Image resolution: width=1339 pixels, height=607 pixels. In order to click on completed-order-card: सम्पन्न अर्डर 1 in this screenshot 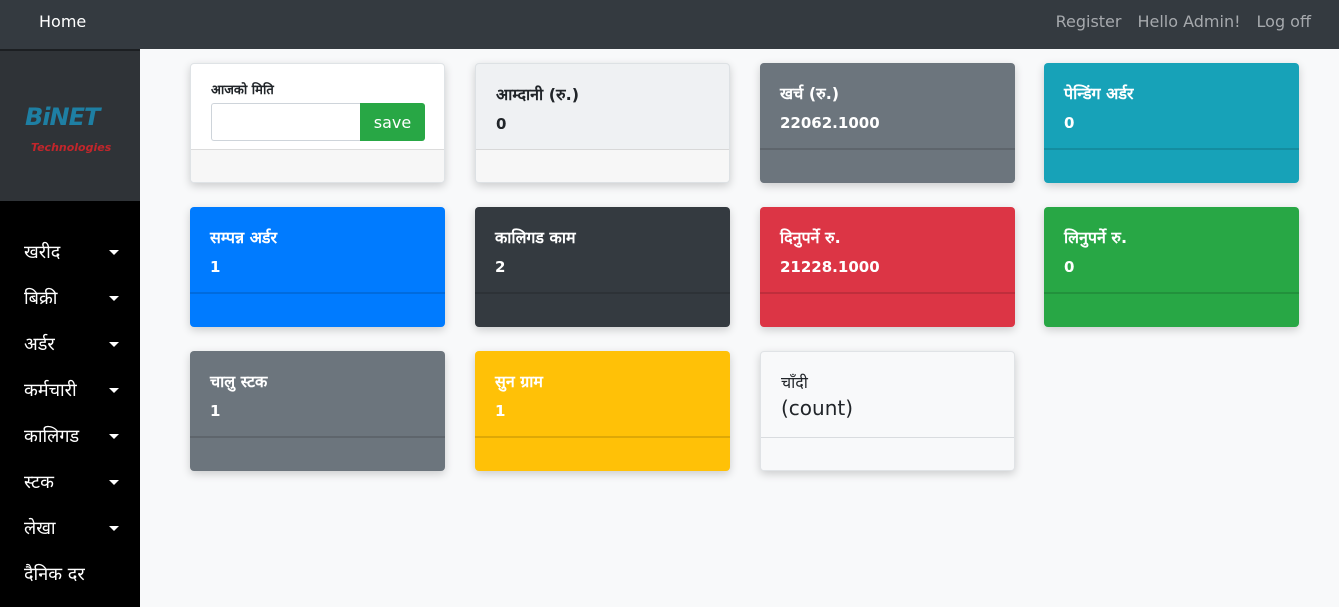, I will do `click(317, 267)`.